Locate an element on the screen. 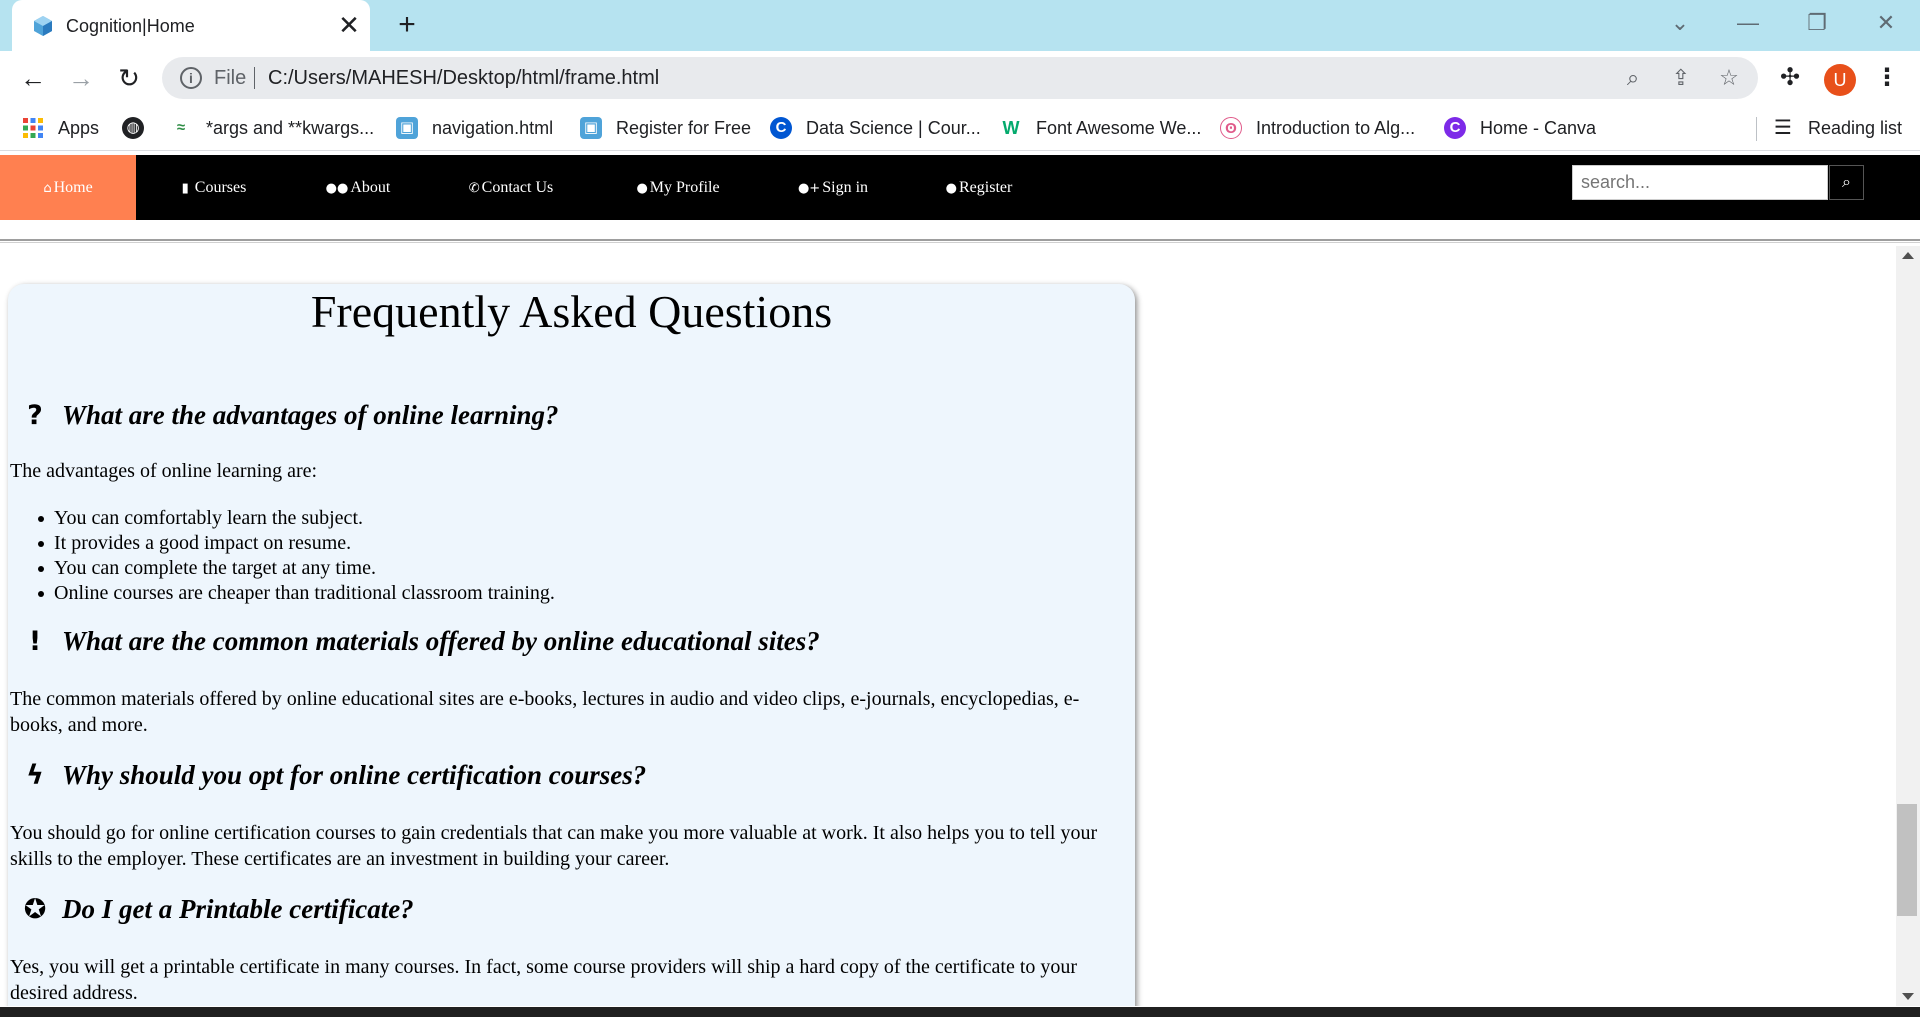  nav-register: ● Register is located at coordinates (979, 187).